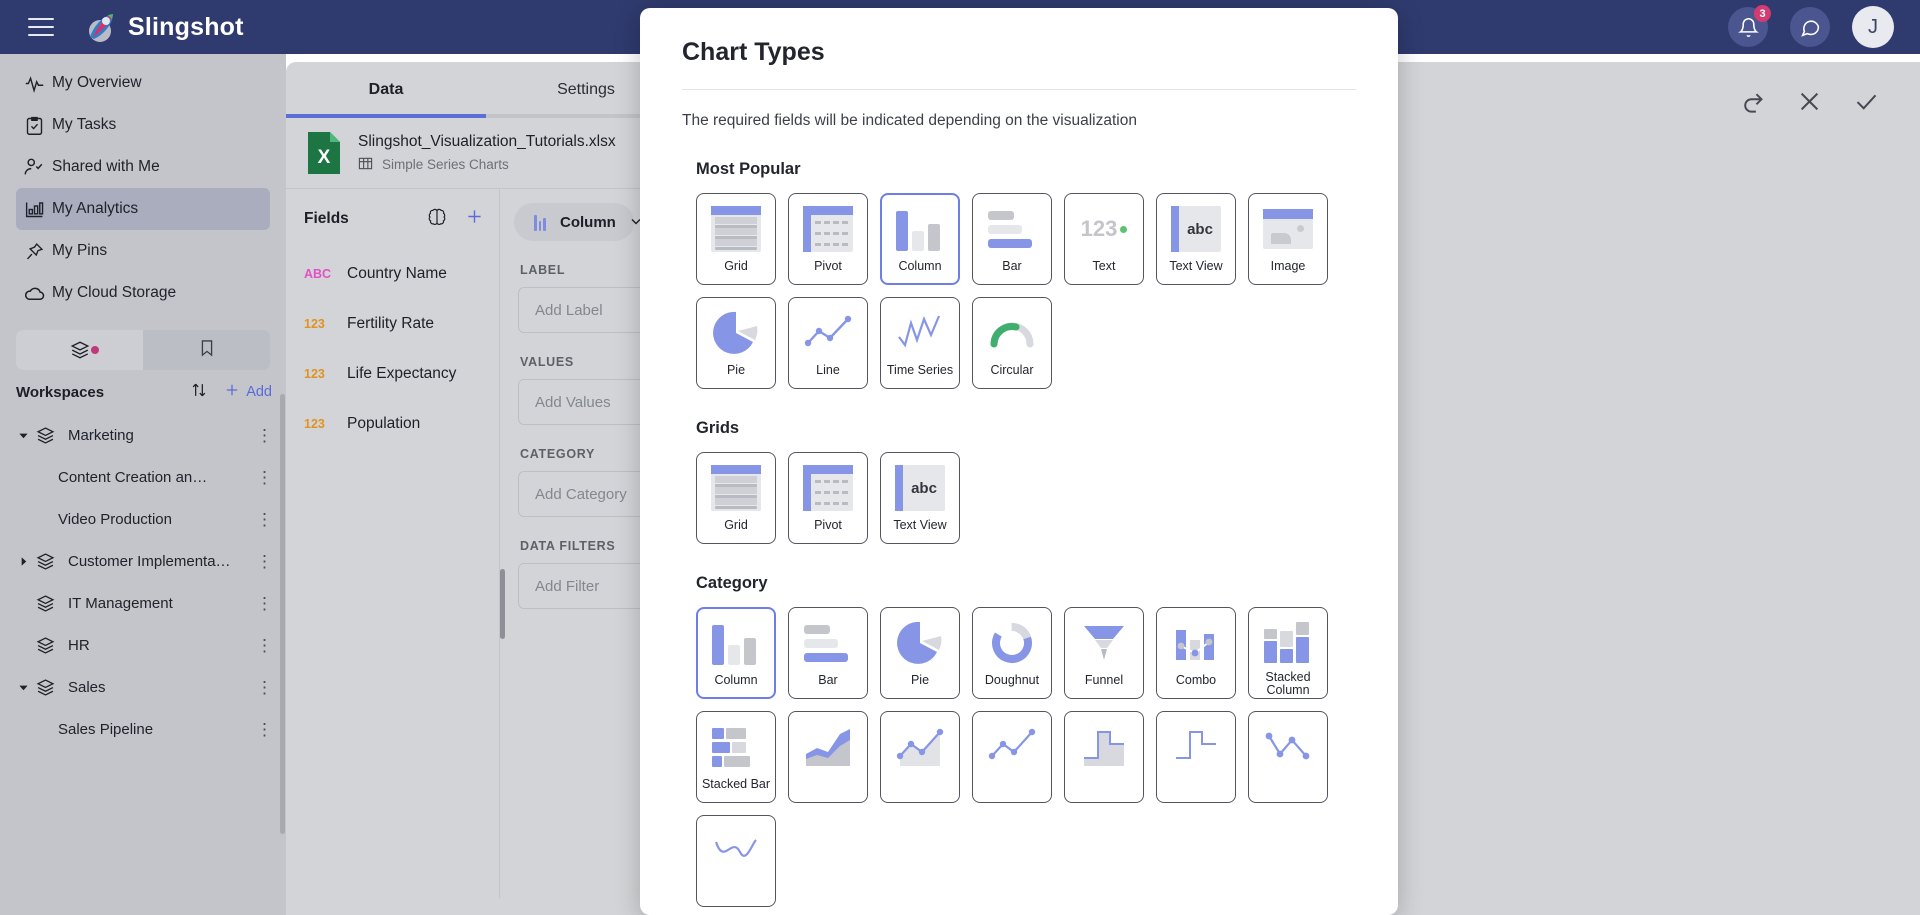 This screenshot has width=1920, height=915. I want to click on chart-tile-grid-2: Grid, so click(736, 498).